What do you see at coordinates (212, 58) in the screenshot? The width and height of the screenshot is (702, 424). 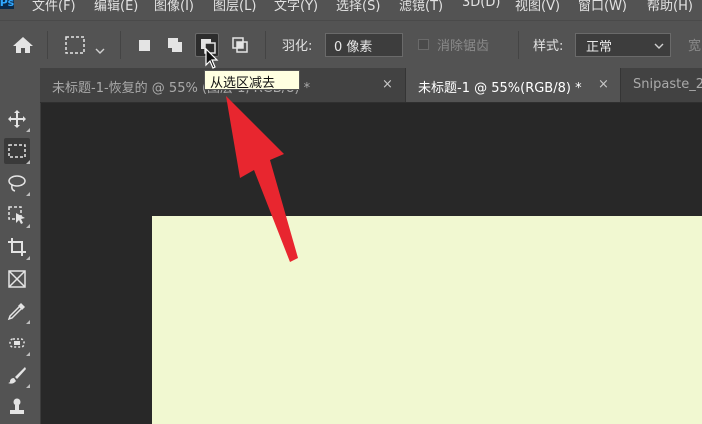 I see `mouse-pointer-icon` at bounding box center [212, 58].